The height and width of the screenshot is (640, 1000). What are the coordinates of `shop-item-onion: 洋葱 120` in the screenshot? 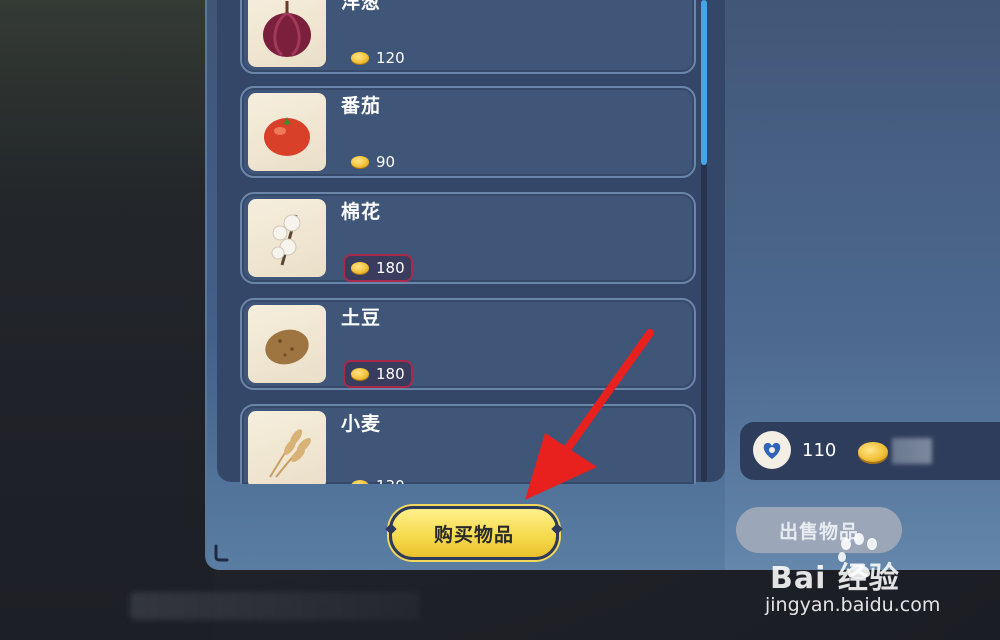 It's located at (468, 37).